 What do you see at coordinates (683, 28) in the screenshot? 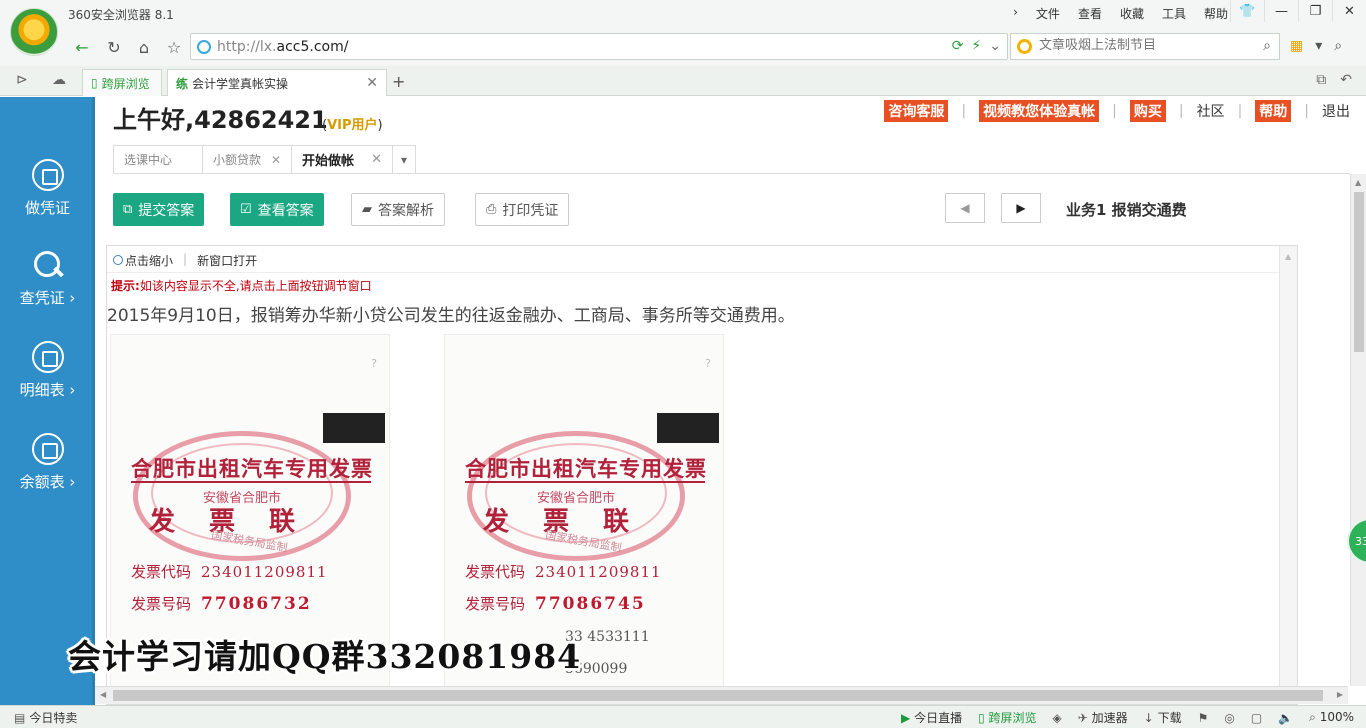
I see `browser-titlebar: 360安全浏览器 8.1 › 文件 查看 收藏 工具 帮助 👕 — ❐ ✕` at bounding box center [683, 28].